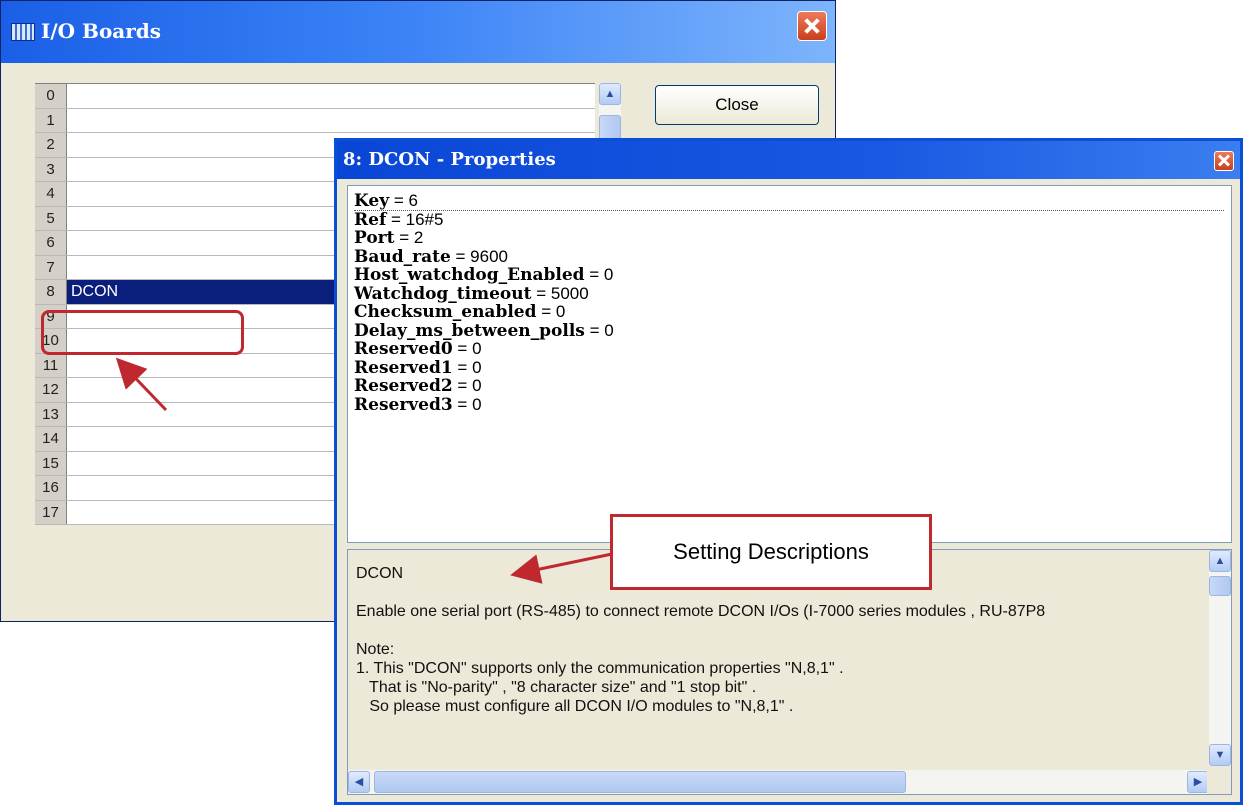  What do you see at coordinates (364, 470) in the screenshot?
I see `annotation-arrows` at bounding box center [364, 470].